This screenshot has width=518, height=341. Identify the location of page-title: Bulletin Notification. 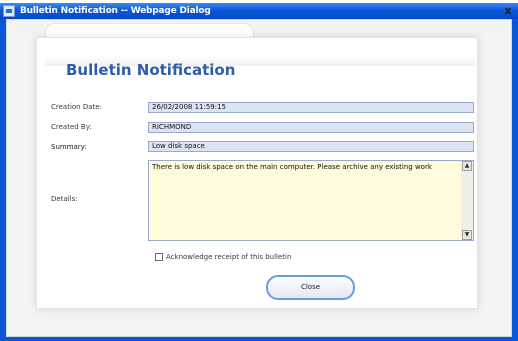
(151, 70).